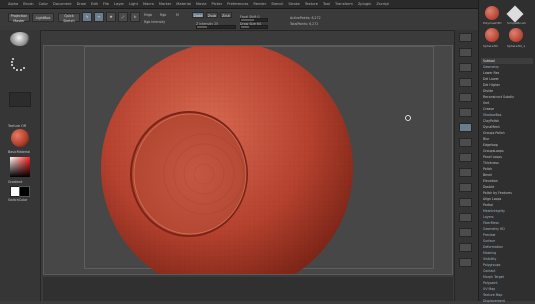 The height and width of the screenshot is (304, 535). Describe the element at coordinates (94, 4) in the screenshot. I see `menu-item: Edit` at that location.